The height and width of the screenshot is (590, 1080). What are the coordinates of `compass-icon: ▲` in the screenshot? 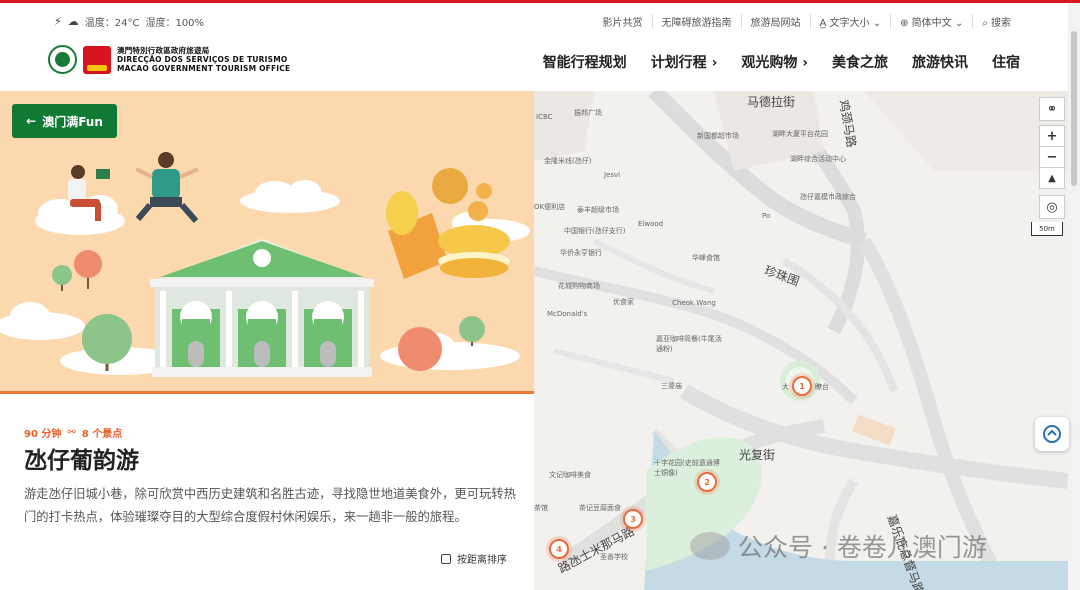 It's located at (1052, 178).